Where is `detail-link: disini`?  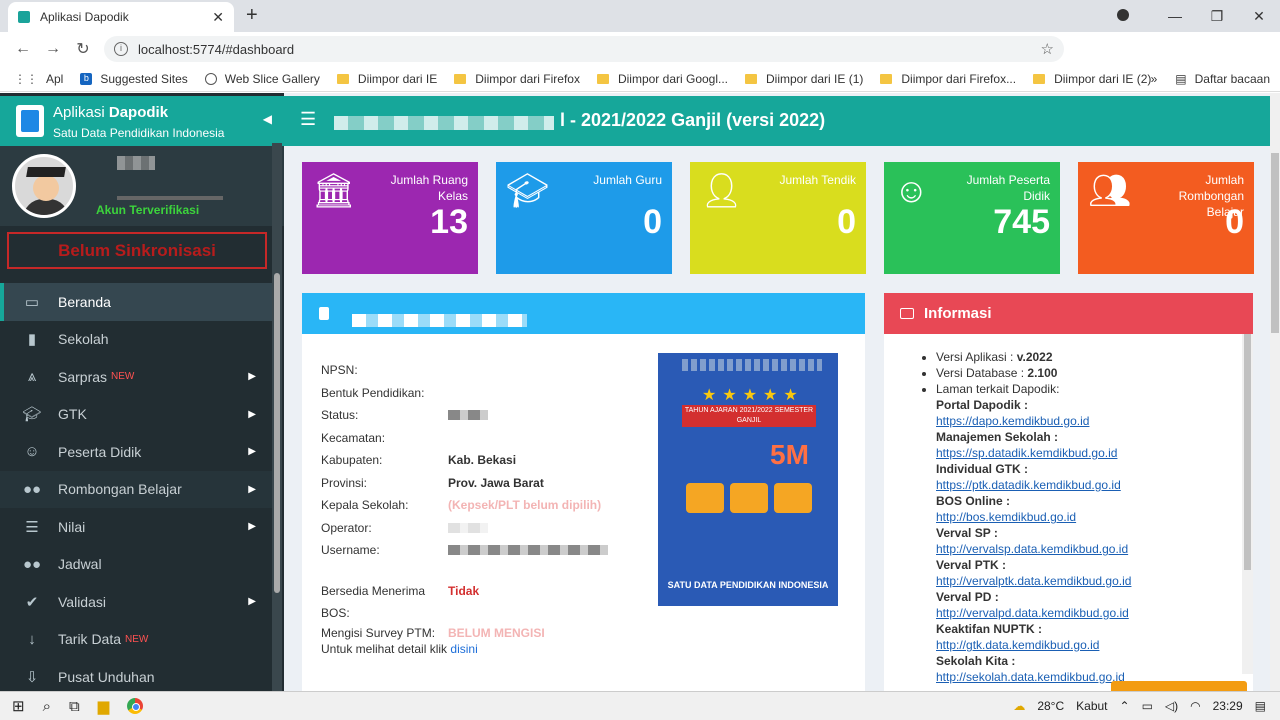 detail-link: disini is located at coordinates (463, 649).